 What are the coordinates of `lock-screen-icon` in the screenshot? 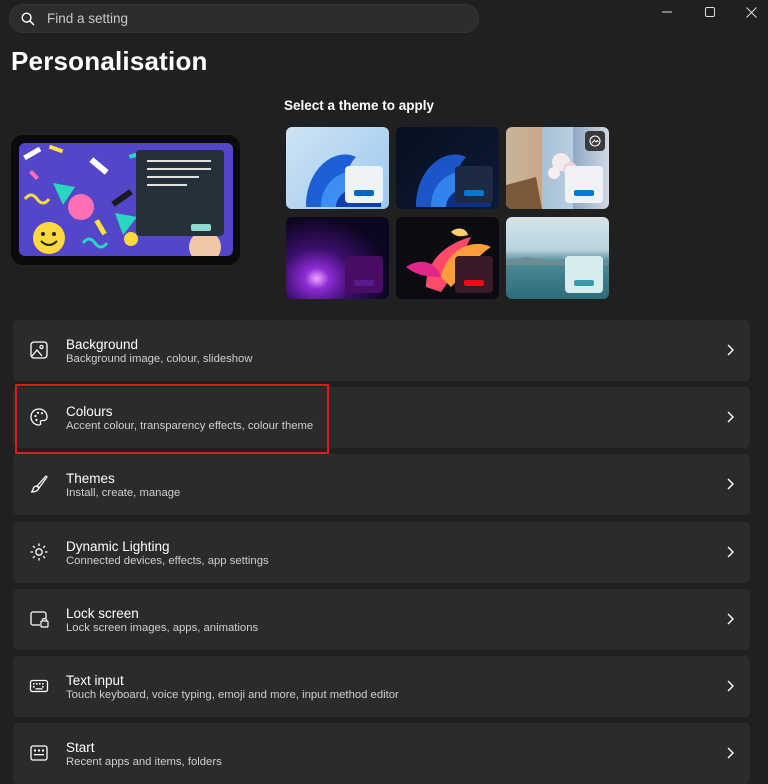 It's located at (39, 619).